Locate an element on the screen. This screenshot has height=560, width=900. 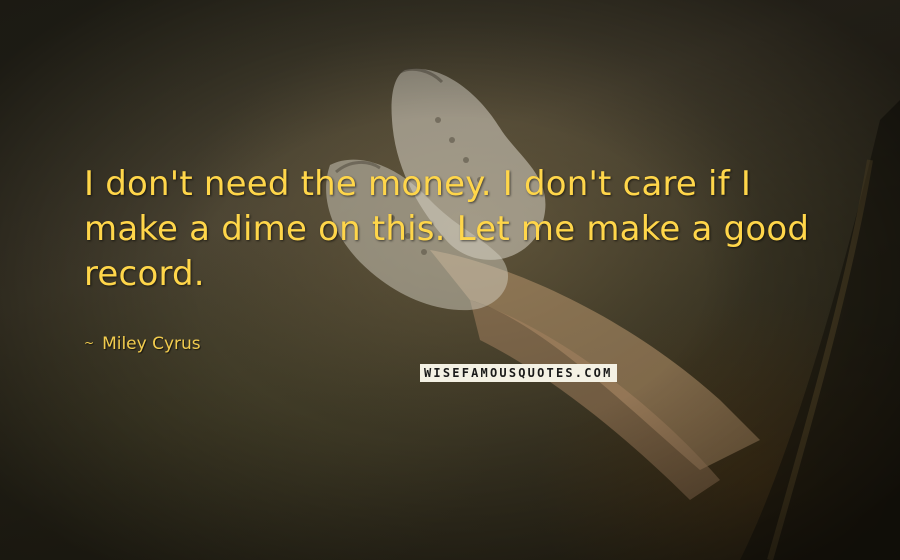
quote-author: ~ Miley Cyrus is located at coordinates (142, 344).